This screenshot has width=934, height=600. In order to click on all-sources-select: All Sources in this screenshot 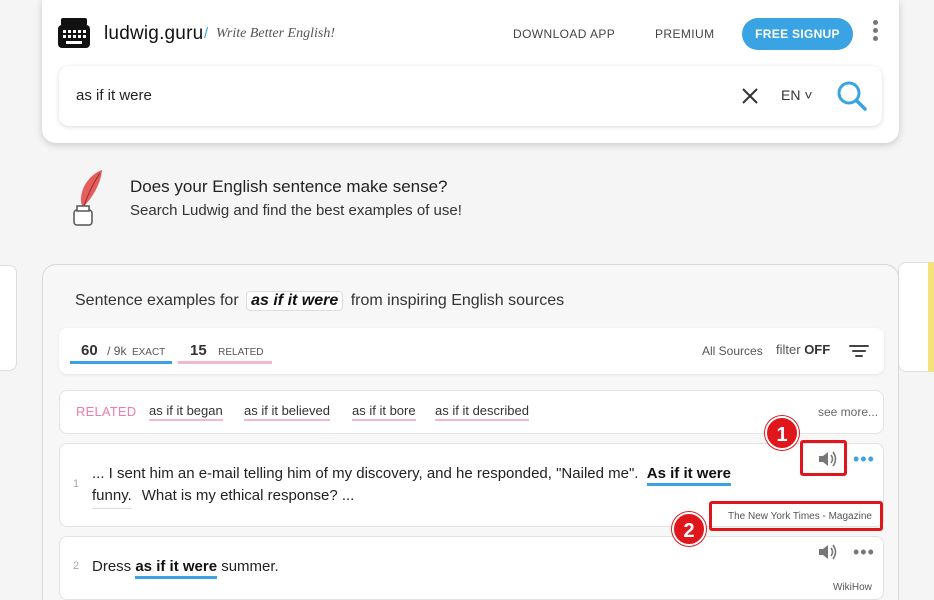, I will do `click(732, 351)`.